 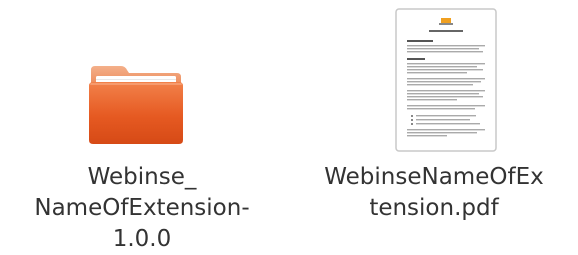 I want to click on file-name-line: Webinse_, so click(x=142, y=177).